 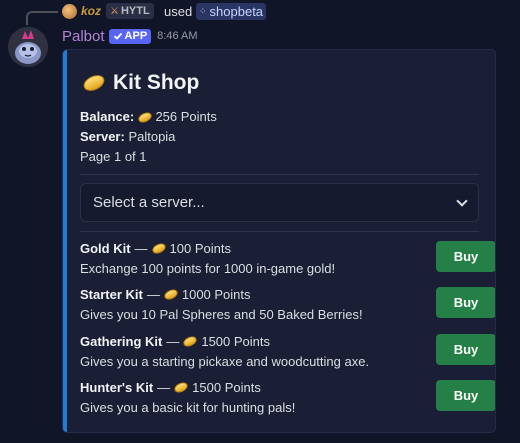 I want to click on kit-heading: Starter Kit — 1000 Points, so click(x=165, y=294).